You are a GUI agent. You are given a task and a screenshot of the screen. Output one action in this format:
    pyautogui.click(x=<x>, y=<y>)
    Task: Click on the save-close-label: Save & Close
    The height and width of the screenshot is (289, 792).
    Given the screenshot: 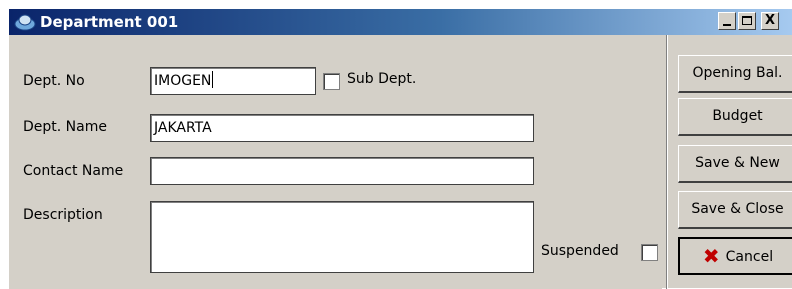 What is the action you would take?
    pyautogui.click(x=737, y=209)
    